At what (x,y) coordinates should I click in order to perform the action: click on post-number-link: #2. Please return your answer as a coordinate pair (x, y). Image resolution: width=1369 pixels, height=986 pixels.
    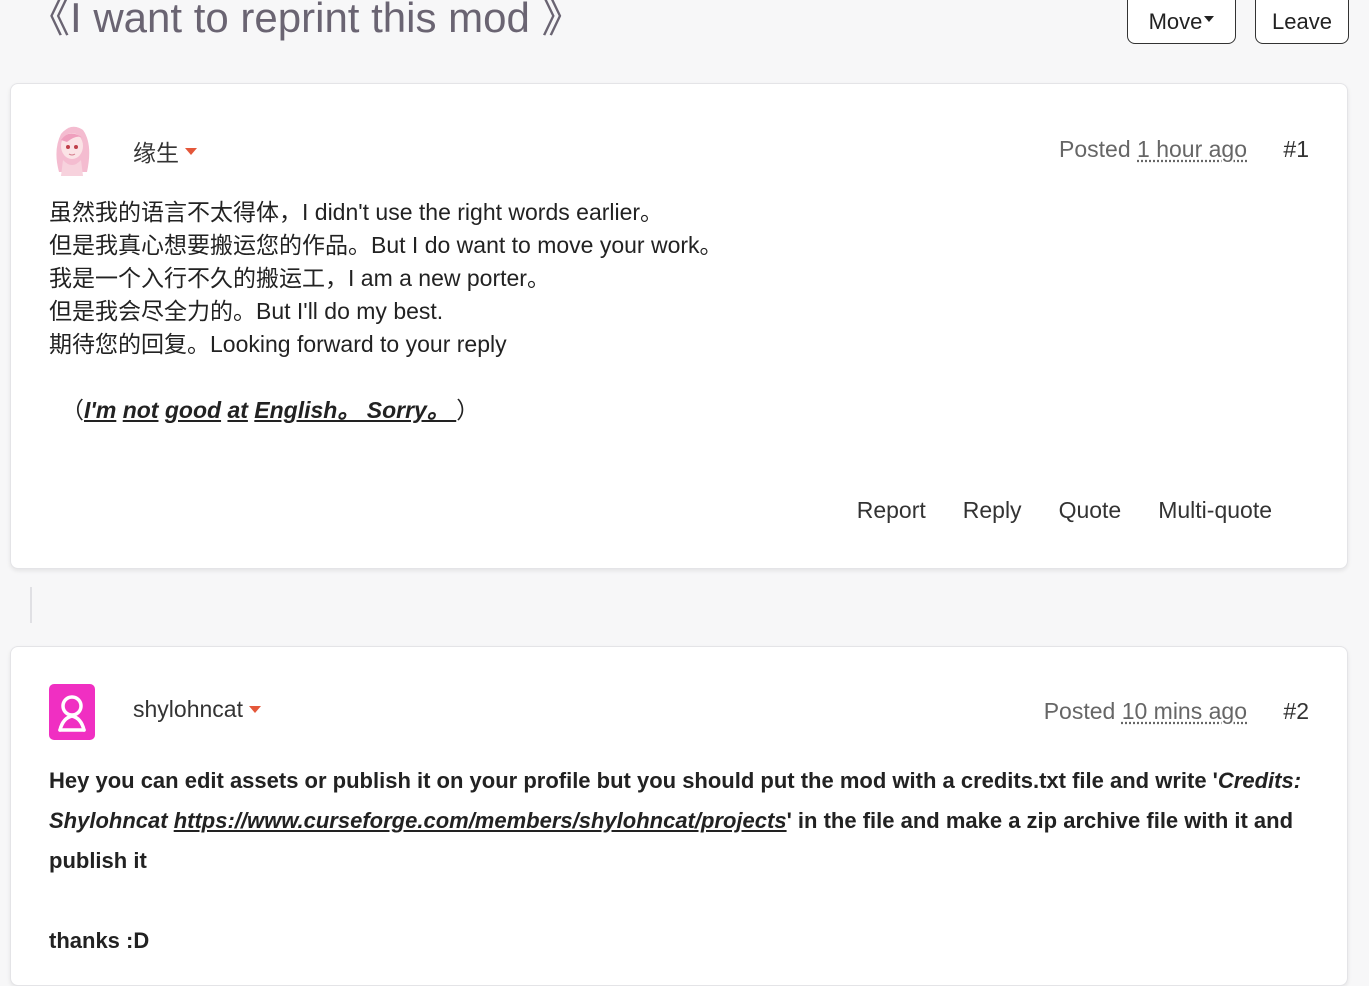
    Looking at the image, I should click on (1296, 711).